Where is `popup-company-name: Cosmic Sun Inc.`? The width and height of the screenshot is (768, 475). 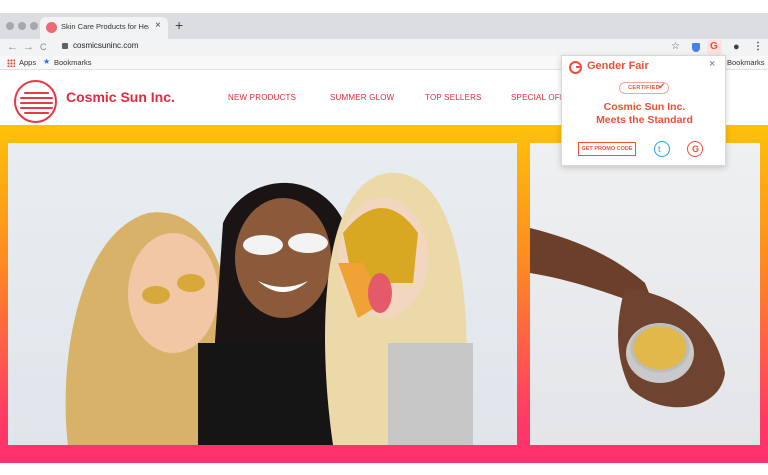 popup-company-name: Cosmic Sun Inc. is located at coordinates (644, 107).